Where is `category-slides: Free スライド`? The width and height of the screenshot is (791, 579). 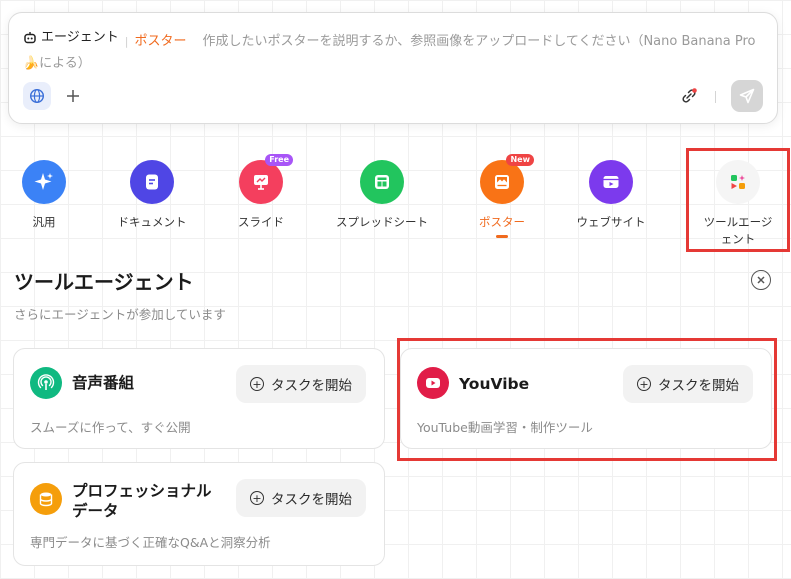
category-slides: Free スライド is located at coordinates (261, 192).